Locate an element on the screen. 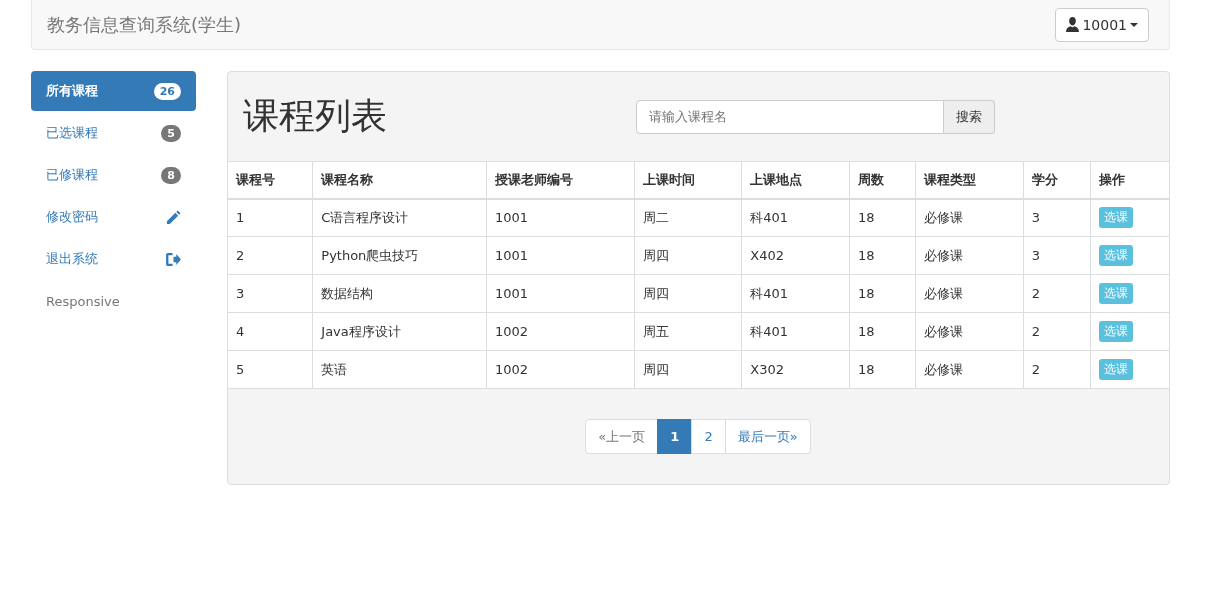  sidebar-item: 已选课程 5 is located at coordinates (113, 133).